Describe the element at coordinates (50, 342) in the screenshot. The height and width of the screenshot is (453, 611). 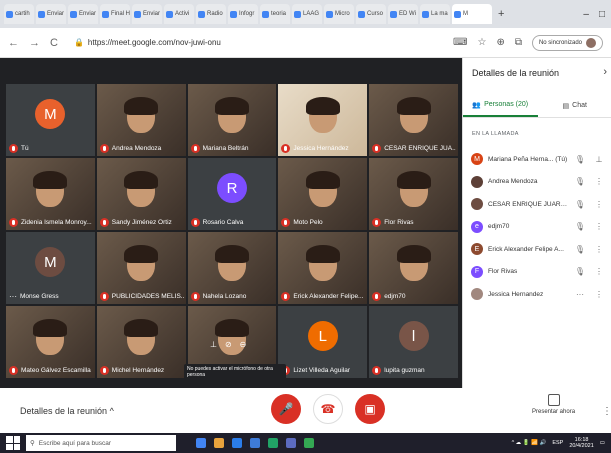
I see `participant-tile: Mateo Gálvez Escamilla` at that location.